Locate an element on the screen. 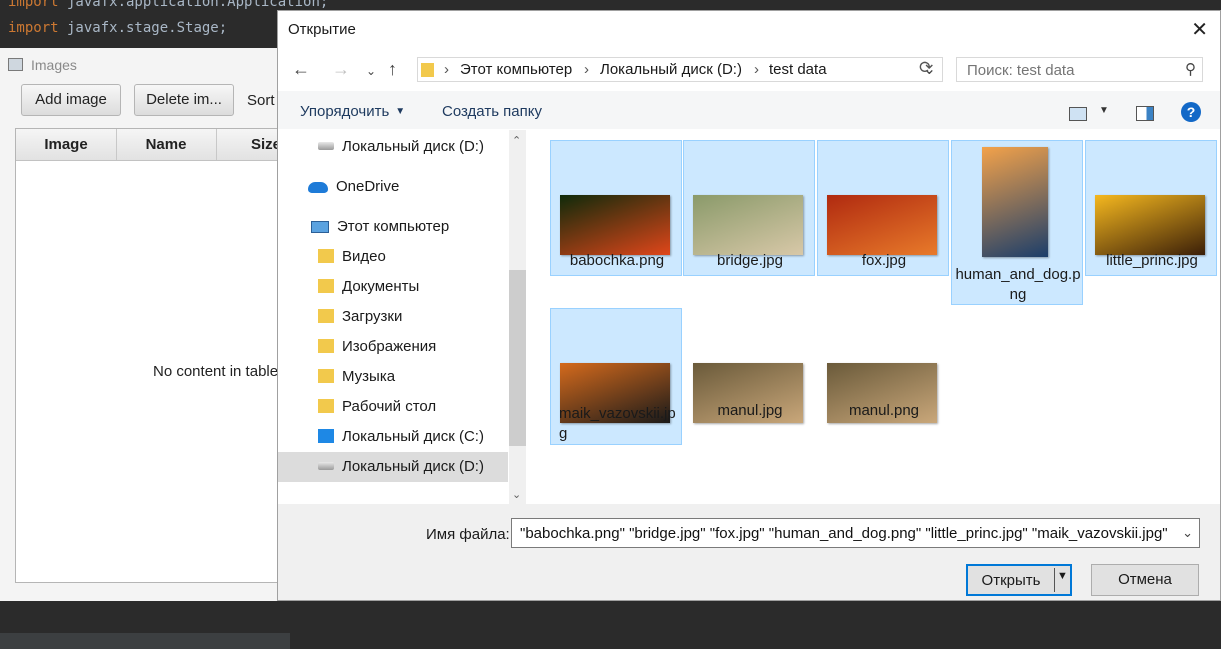 The image size is (1221, 649). file-item: little_princ.jpg is located at coordinates (1151, 208).